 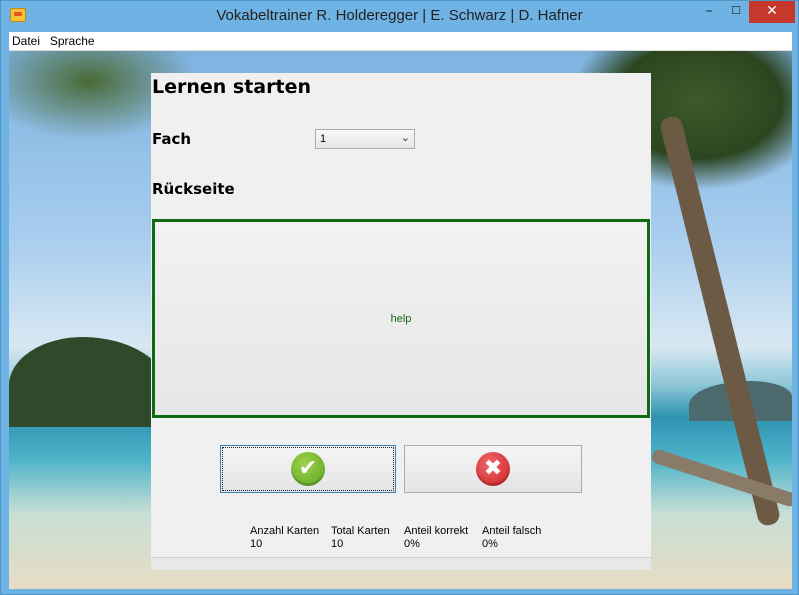 I want to click on stat-anteil-falsch: Anteil falsch 0%, so click(x=511, y=537).